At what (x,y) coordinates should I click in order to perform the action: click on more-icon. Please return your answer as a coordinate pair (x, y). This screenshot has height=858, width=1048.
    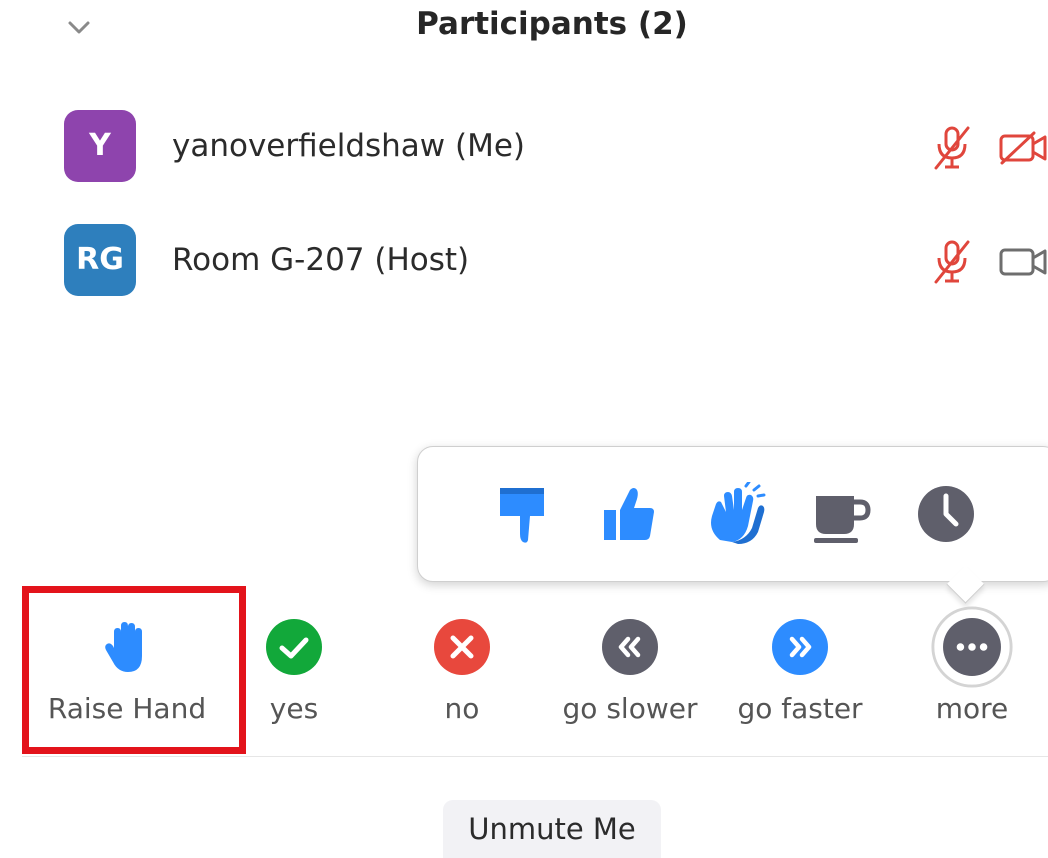
    Looking at the image, I should click on (972, 647).